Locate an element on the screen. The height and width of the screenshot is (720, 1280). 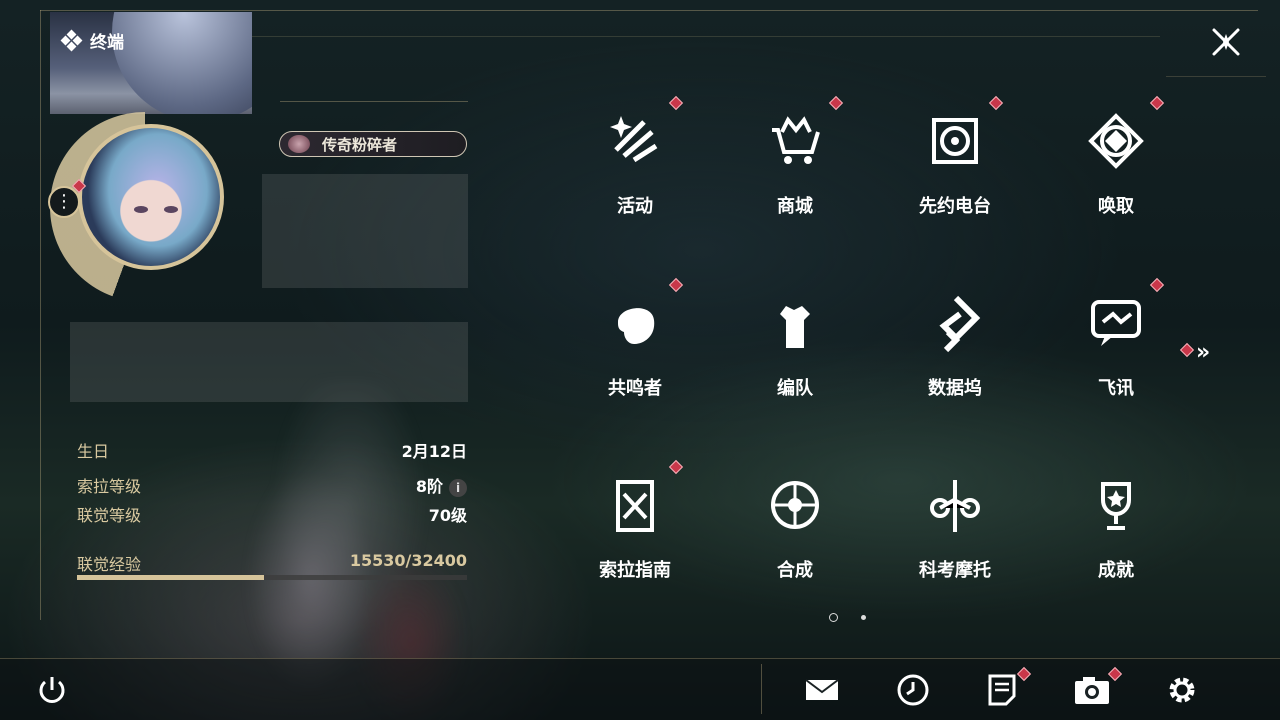
title-badge: 传奇粉碎者 is located at coordinates (373, 144).